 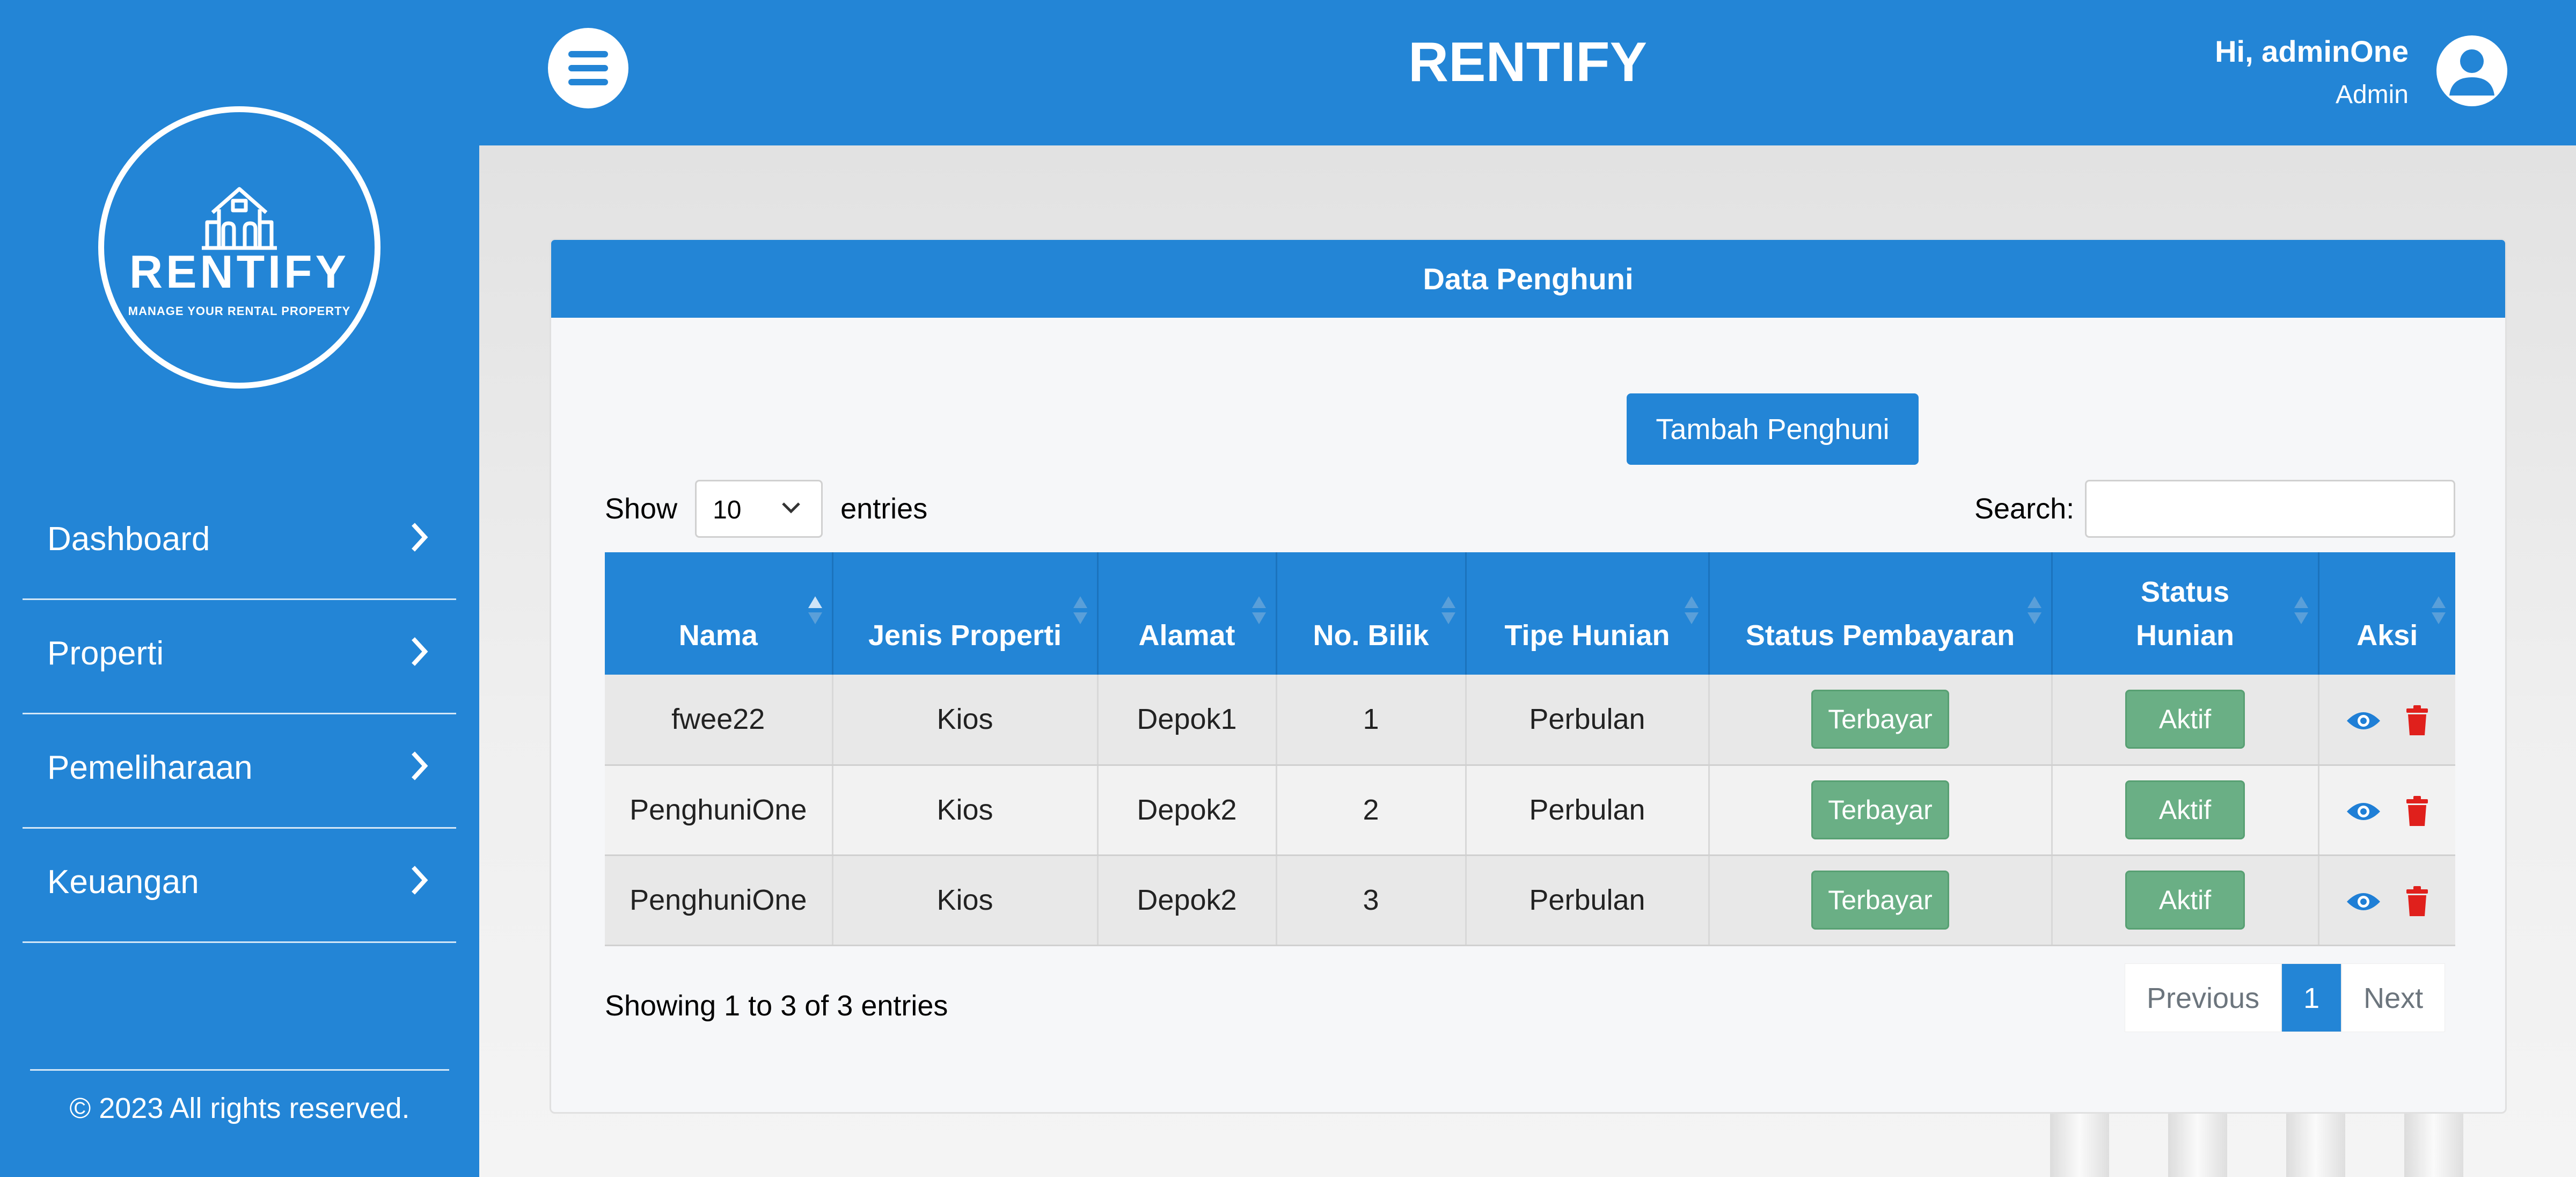 I want to click on house-icon, so click(x=239, y=218).